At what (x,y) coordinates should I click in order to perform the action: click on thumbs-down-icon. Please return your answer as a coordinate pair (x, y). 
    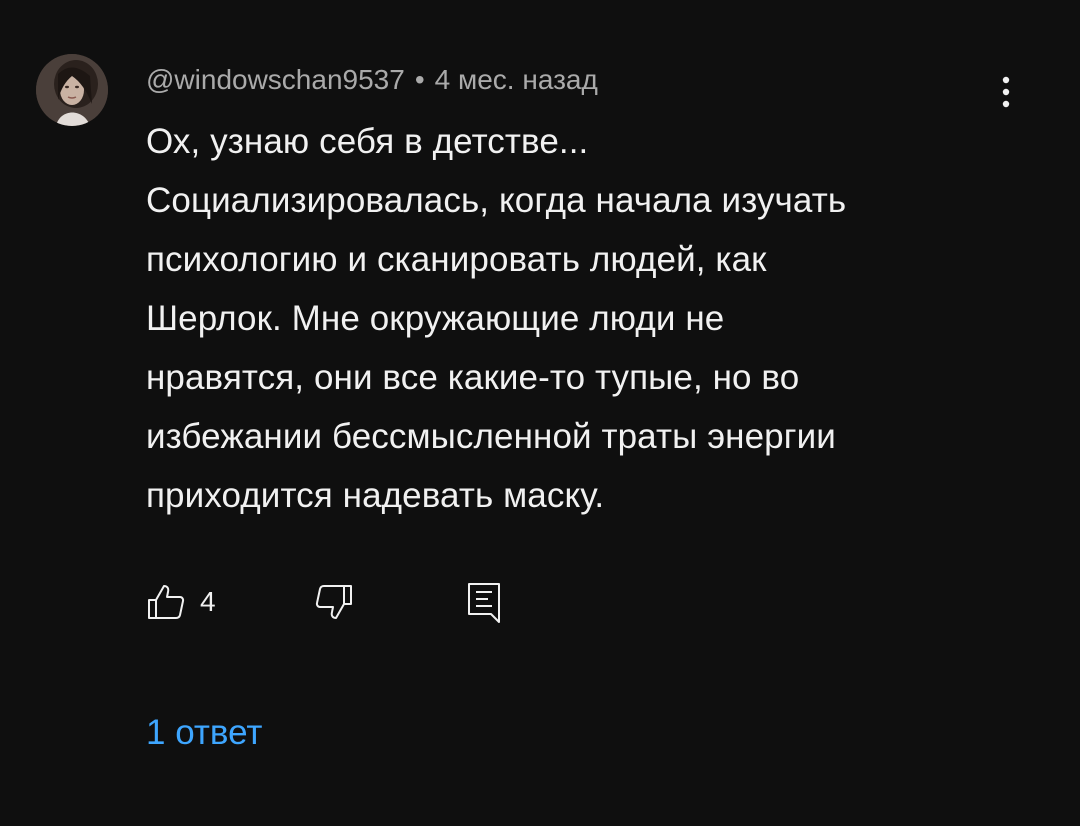
    Looking at the image, I should click on (333, 602).